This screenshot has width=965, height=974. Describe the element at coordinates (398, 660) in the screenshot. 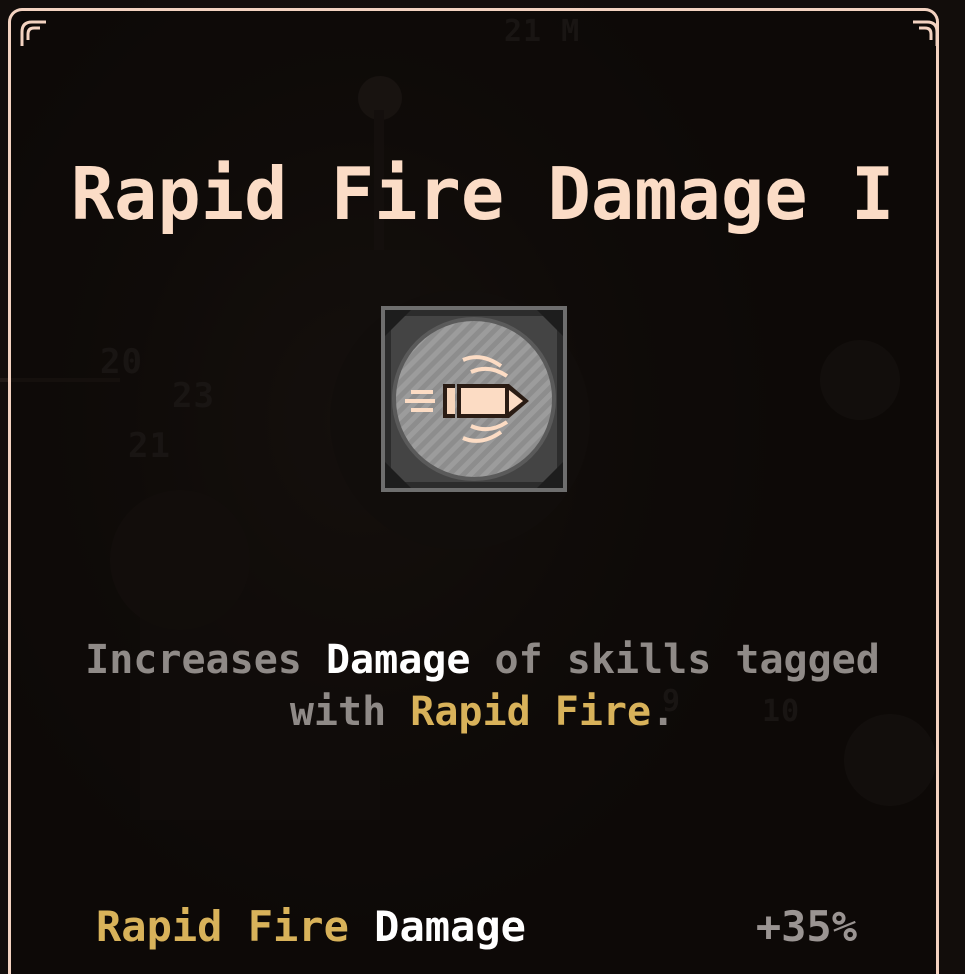

I see `description-keyword-damage: Damage` at that location.